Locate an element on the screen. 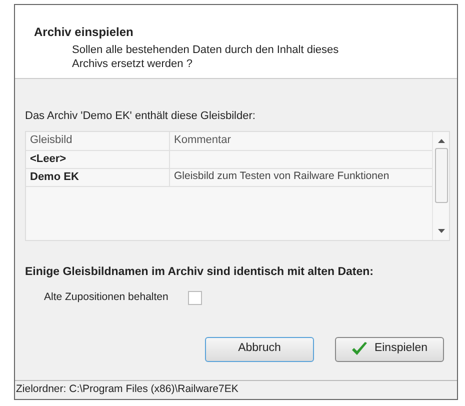 This screenshot has height=406, width=465. table-cell-text: <Leer> is located at coordinates (48, 159).